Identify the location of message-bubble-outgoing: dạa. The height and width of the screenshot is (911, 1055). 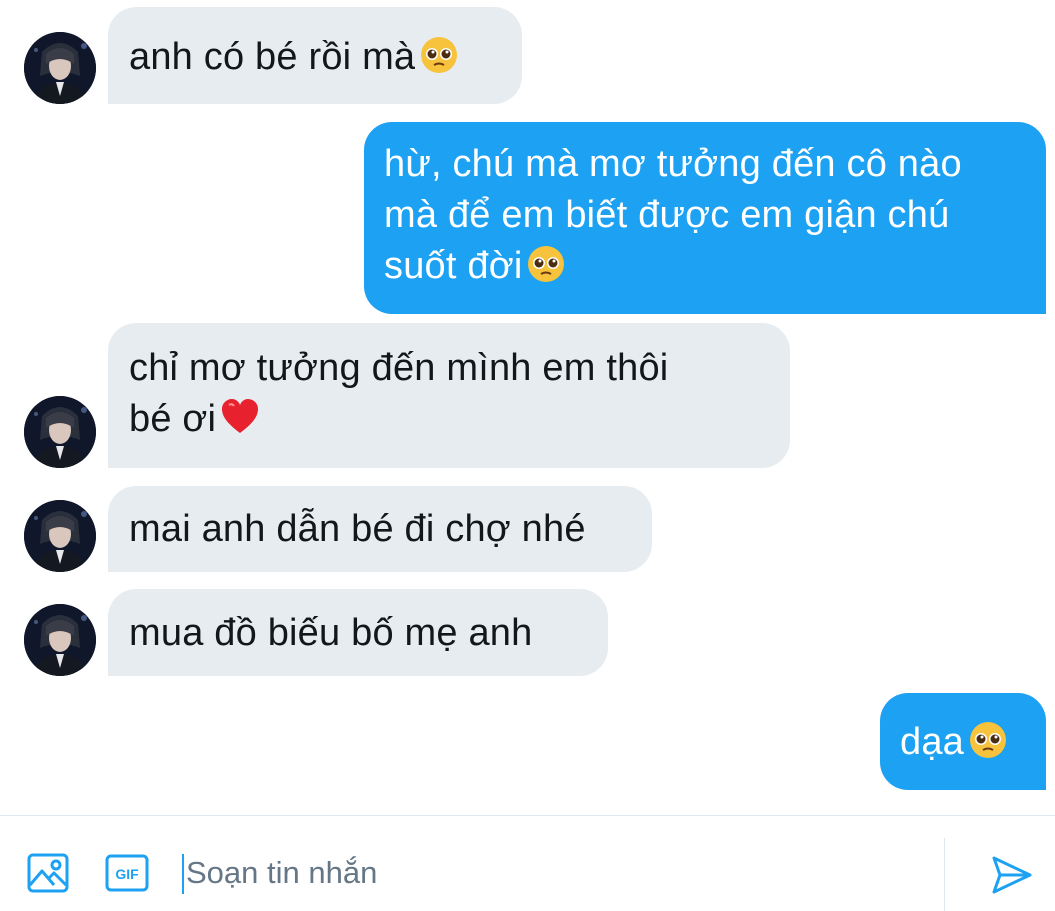
(963, 741).